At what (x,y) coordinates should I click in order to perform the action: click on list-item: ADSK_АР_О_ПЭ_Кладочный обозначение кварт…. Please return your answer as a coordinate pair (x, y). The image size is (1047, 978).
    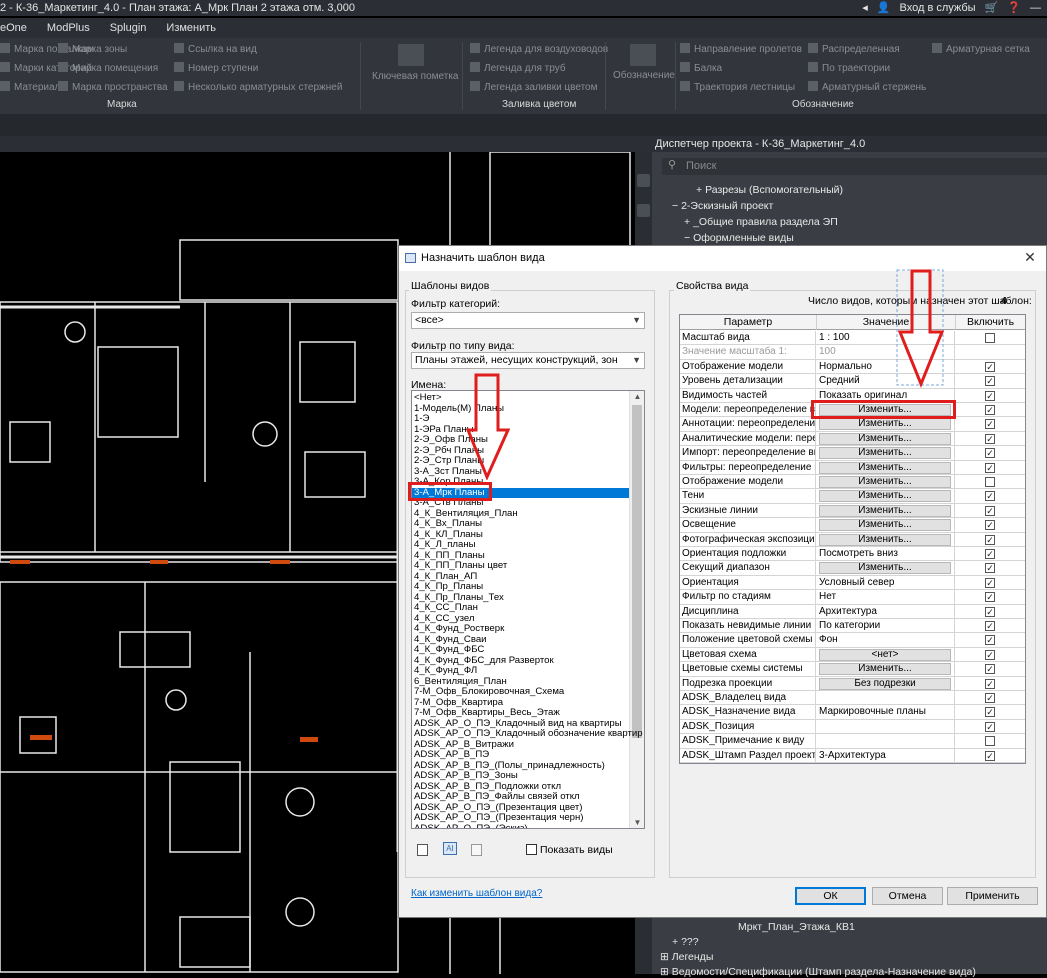
    Looking at the image, I should click on (528, 734).